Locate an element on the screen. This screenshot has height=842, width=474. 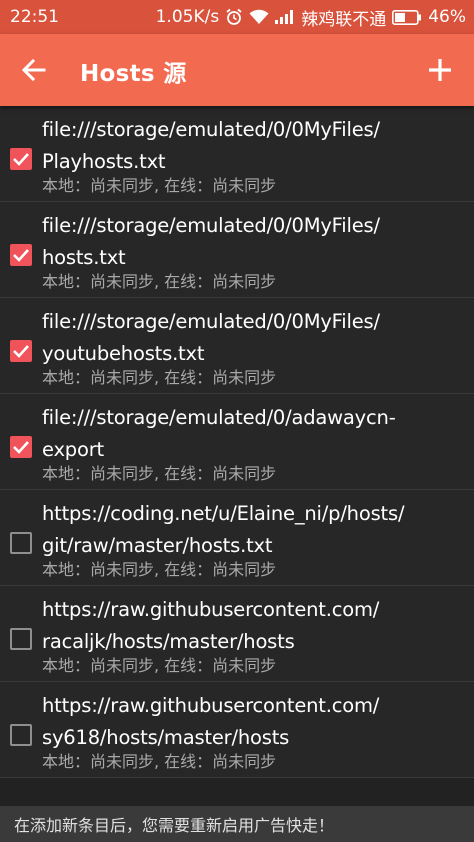
status-time: 22:51 is located at coordinates (34, 17).